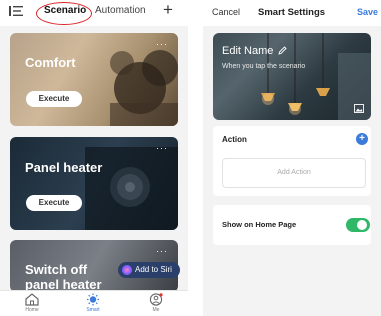 This screenshot has height=316, width=381. What do you see at coordinates (226, 12) in the screenshot?
I see `cancel-button: Cancel` at bounding box center [226, 12].